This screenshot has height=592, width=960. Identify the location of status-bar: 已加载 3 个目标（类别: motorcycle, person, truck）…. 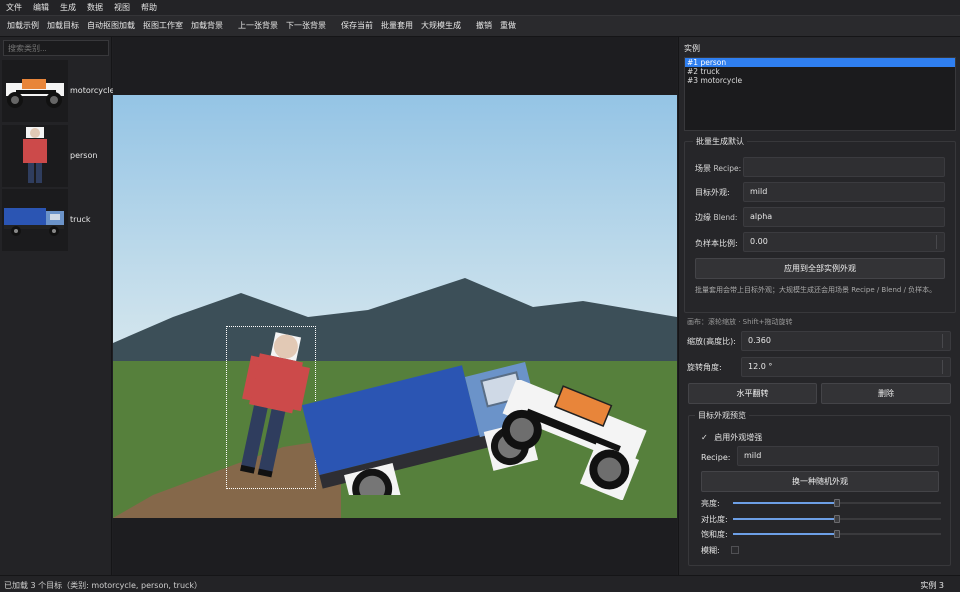
(480, 583).